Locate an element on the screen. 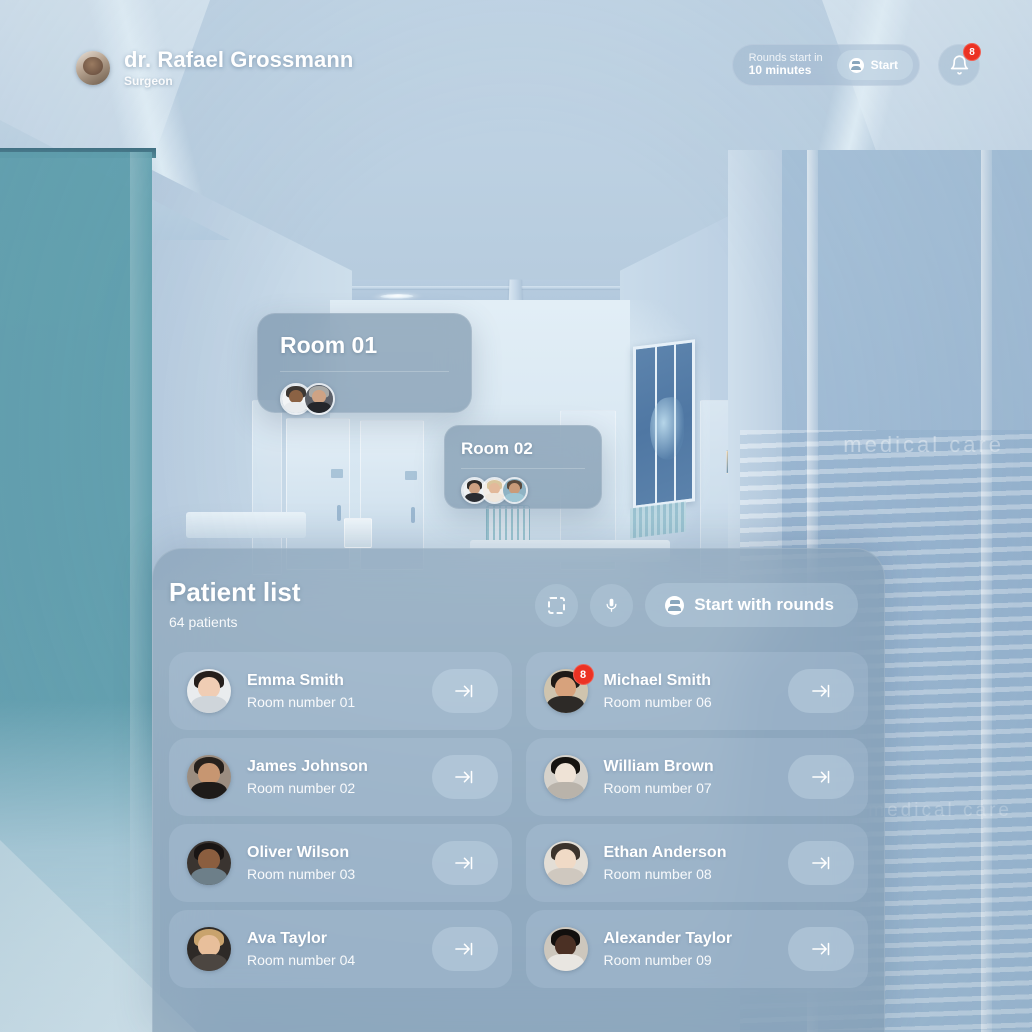  scan-frame-icon is located at coordinates (557, 605).